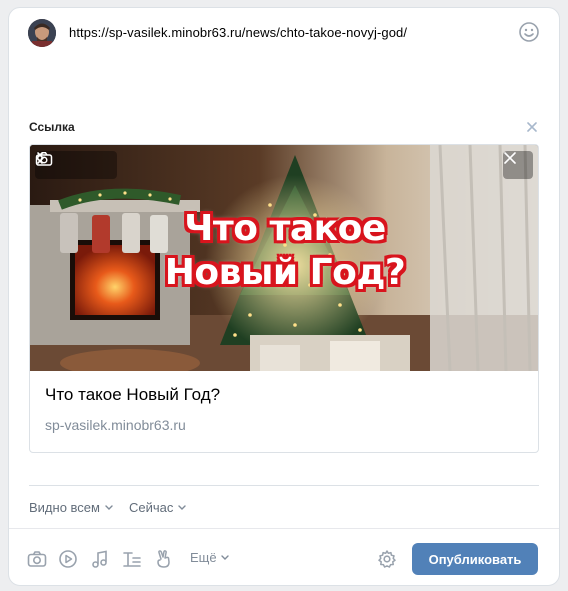 The image size is (568, 591). Describe the element at coordinates (151, 507) in the screenshot. I see `publish-time-label: Сейчас` at that location.